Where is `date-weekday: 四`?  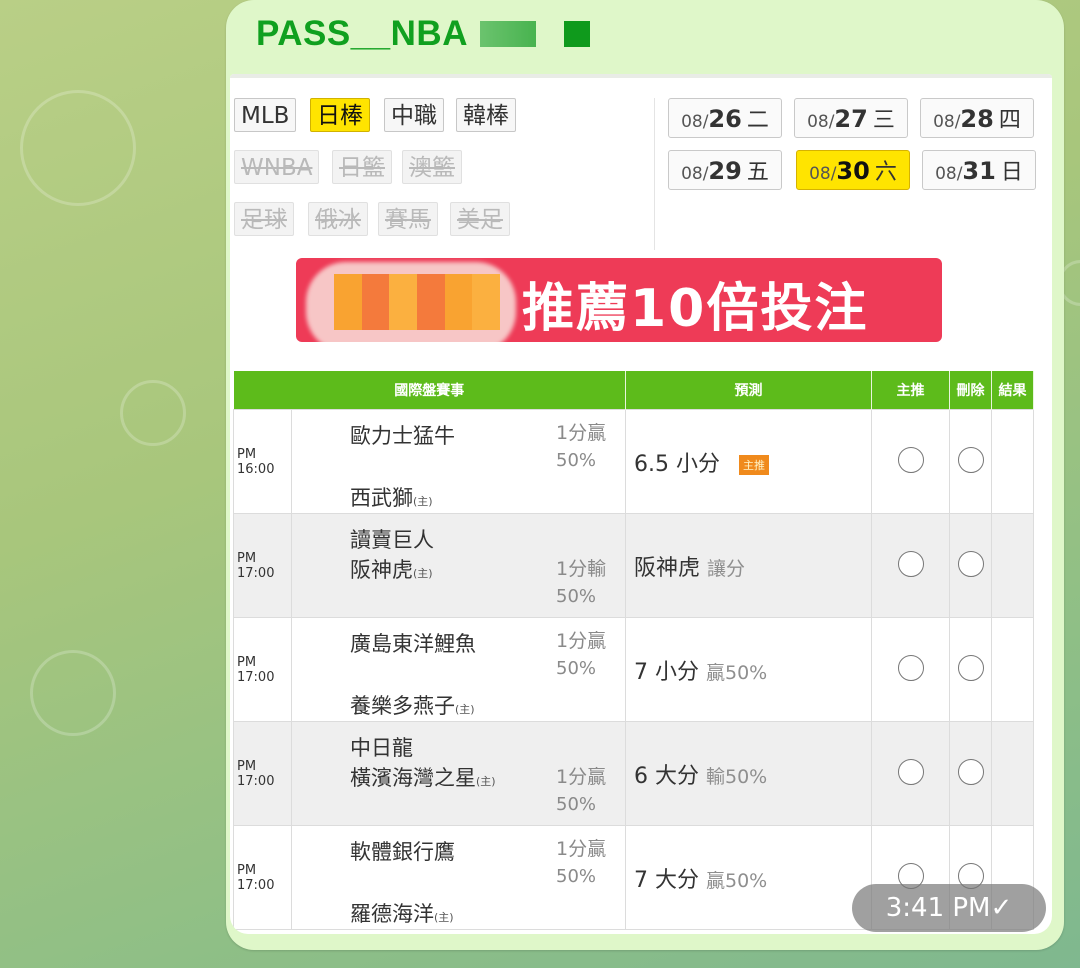 date-weekday: 四 is located at coordinates (1009, 120).